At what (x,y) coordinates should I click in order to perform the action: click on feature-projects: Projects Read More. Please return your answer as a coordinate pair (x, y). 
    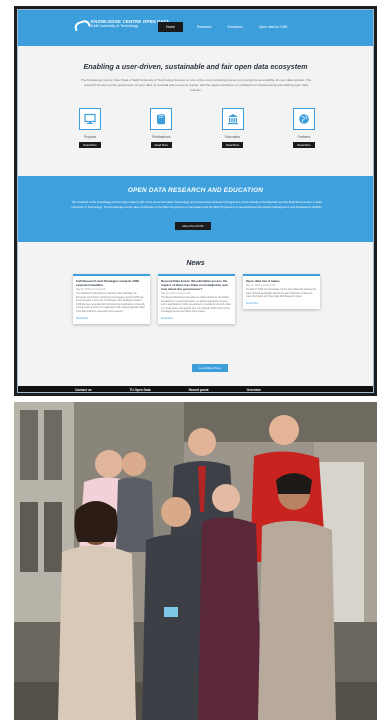
    Looking at the image, I should click on (90, 128).